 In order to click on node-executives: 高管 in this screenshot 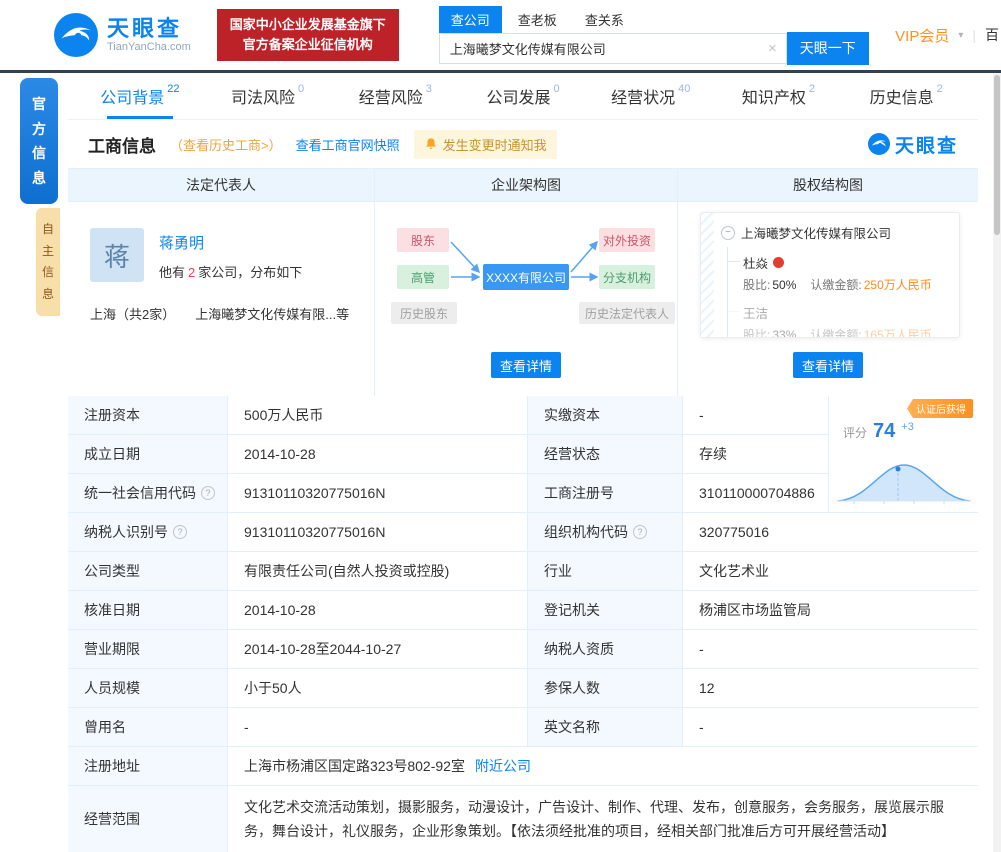, I will do `click(423, 277)`.